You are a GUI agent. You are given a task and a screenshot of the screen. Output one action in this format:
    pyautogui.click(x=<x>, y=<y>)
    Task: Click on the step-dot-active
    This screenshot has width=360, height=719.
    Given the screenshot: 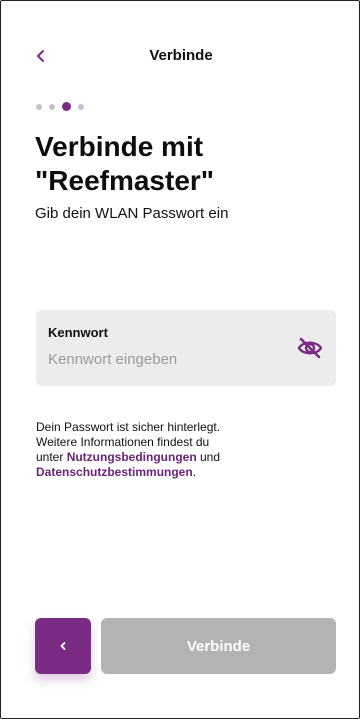 What is the action you would take?
    pyautogui.click(x=66, y=106)
    